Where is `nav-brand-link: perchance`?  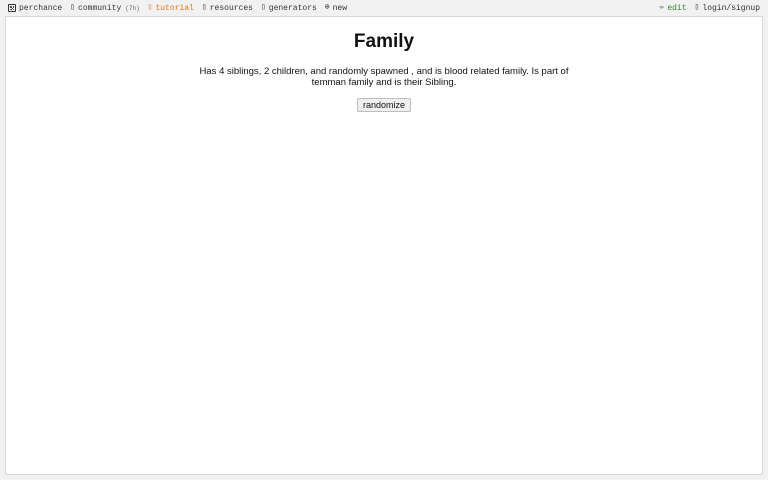 nav-brand-link: perchance is located at coordinates (35, 8).